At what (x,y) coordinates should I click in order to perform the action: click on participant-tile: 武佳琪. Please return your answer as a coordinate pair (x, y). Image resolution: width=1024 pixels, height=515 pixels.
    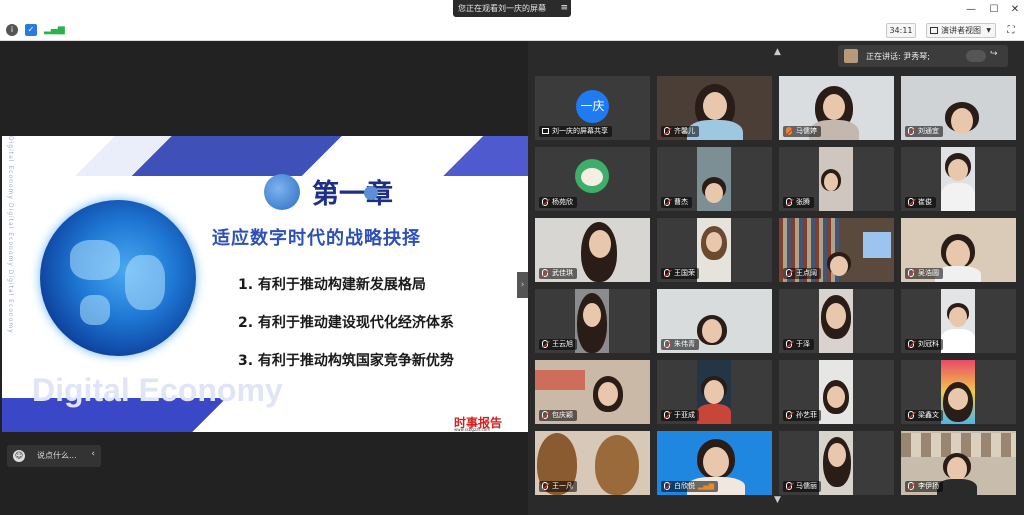
    Looking at the image, I should click on (592, 250).